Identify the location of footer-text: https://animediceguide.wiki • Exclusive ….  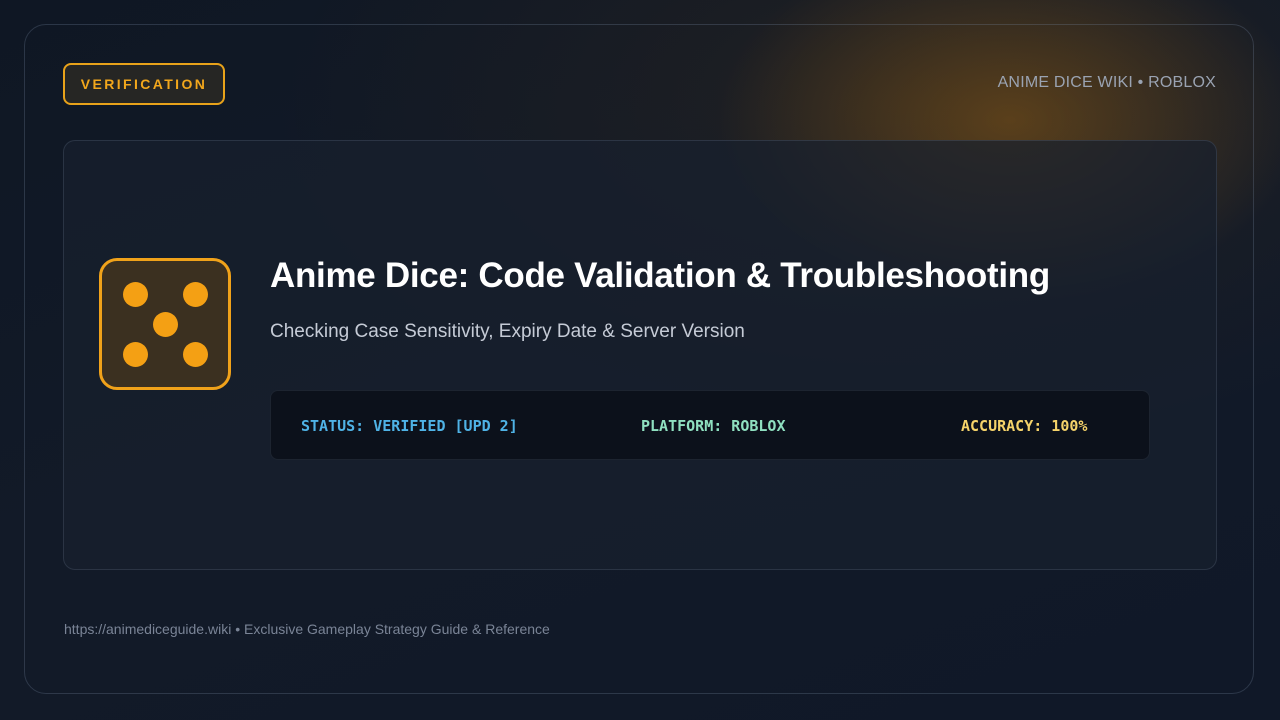
(307, 629).